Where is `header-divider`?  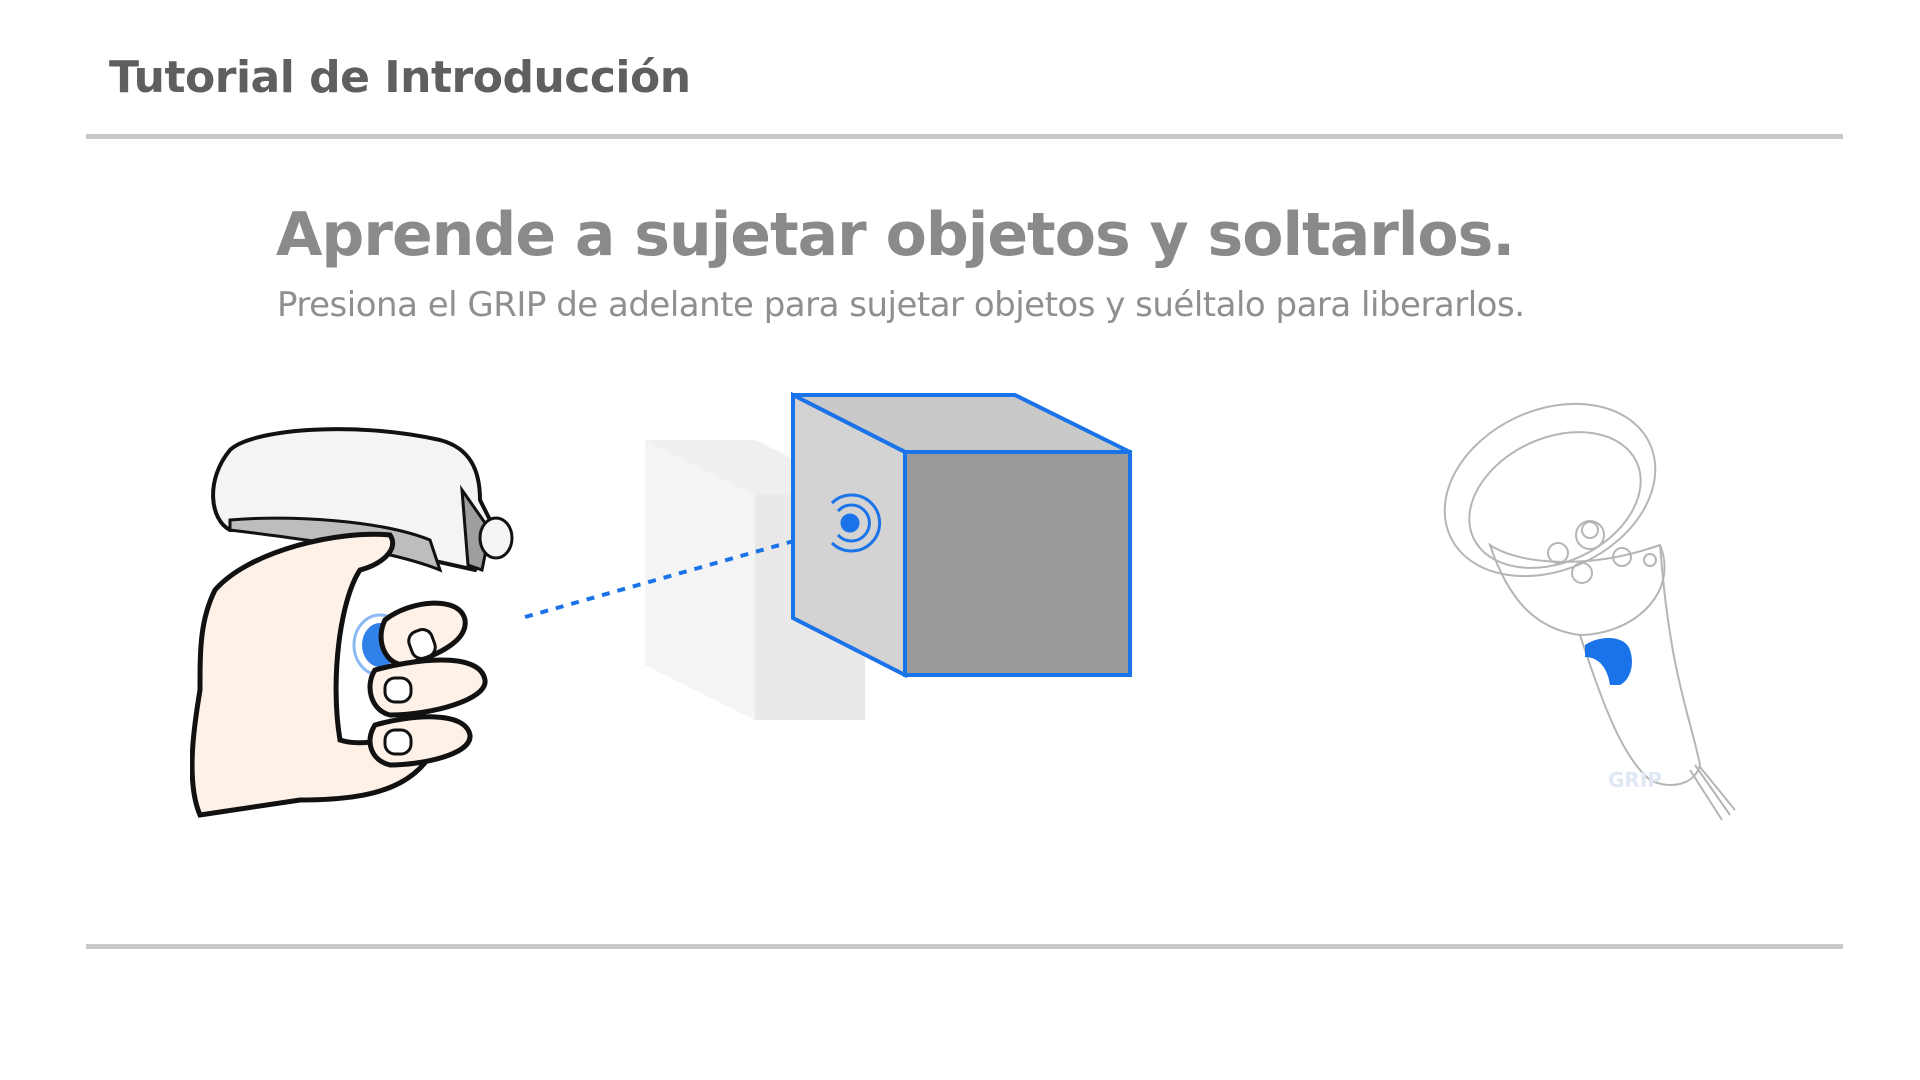
header-divider is located at coordinates (964, 136).